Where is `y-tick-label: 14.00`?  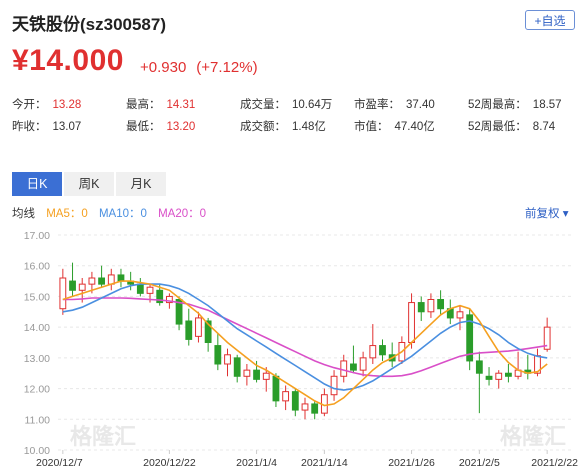
y-tick-label: 14.00 is located at coordinates (37, 328).